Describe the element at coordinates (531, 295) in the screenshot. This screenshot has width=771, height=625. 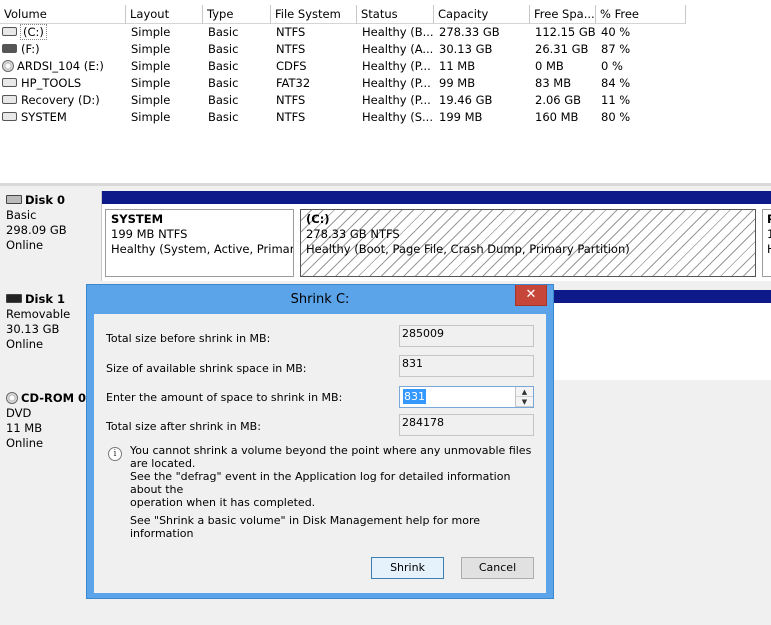
I see `close-button: ✕` at that location.